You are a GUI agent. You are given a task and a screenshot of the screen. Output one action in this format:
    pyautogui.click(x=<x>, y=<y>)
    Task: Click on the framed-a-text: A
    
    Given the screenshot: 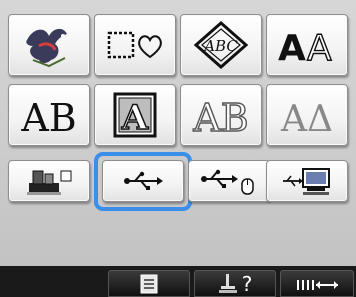 What is the action you would take?
    pyautogui.click(x=135, y=118)
    